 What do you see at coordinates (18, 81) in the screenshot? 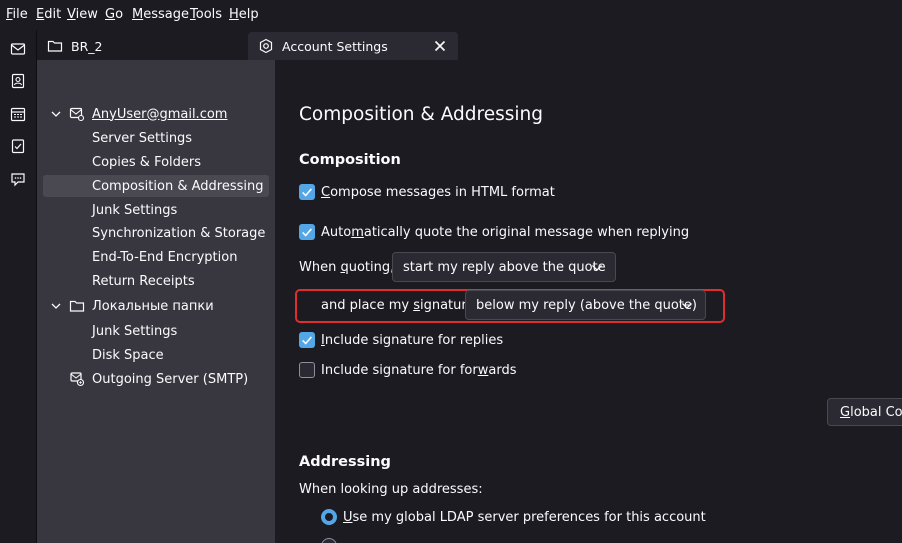
I see `address-book-icon` at bounding box center [18, 81].